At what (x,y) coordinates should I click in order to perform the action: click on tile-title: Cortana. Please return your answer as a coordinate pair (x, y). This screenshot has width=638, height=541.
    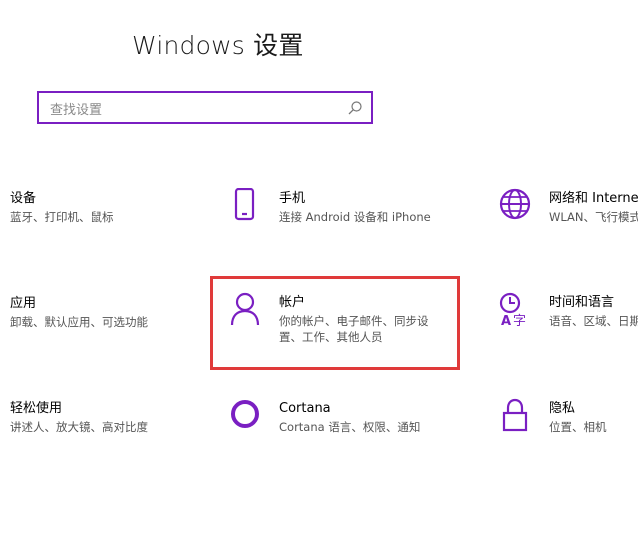
    Looking at the image, I should click on (305, 408).